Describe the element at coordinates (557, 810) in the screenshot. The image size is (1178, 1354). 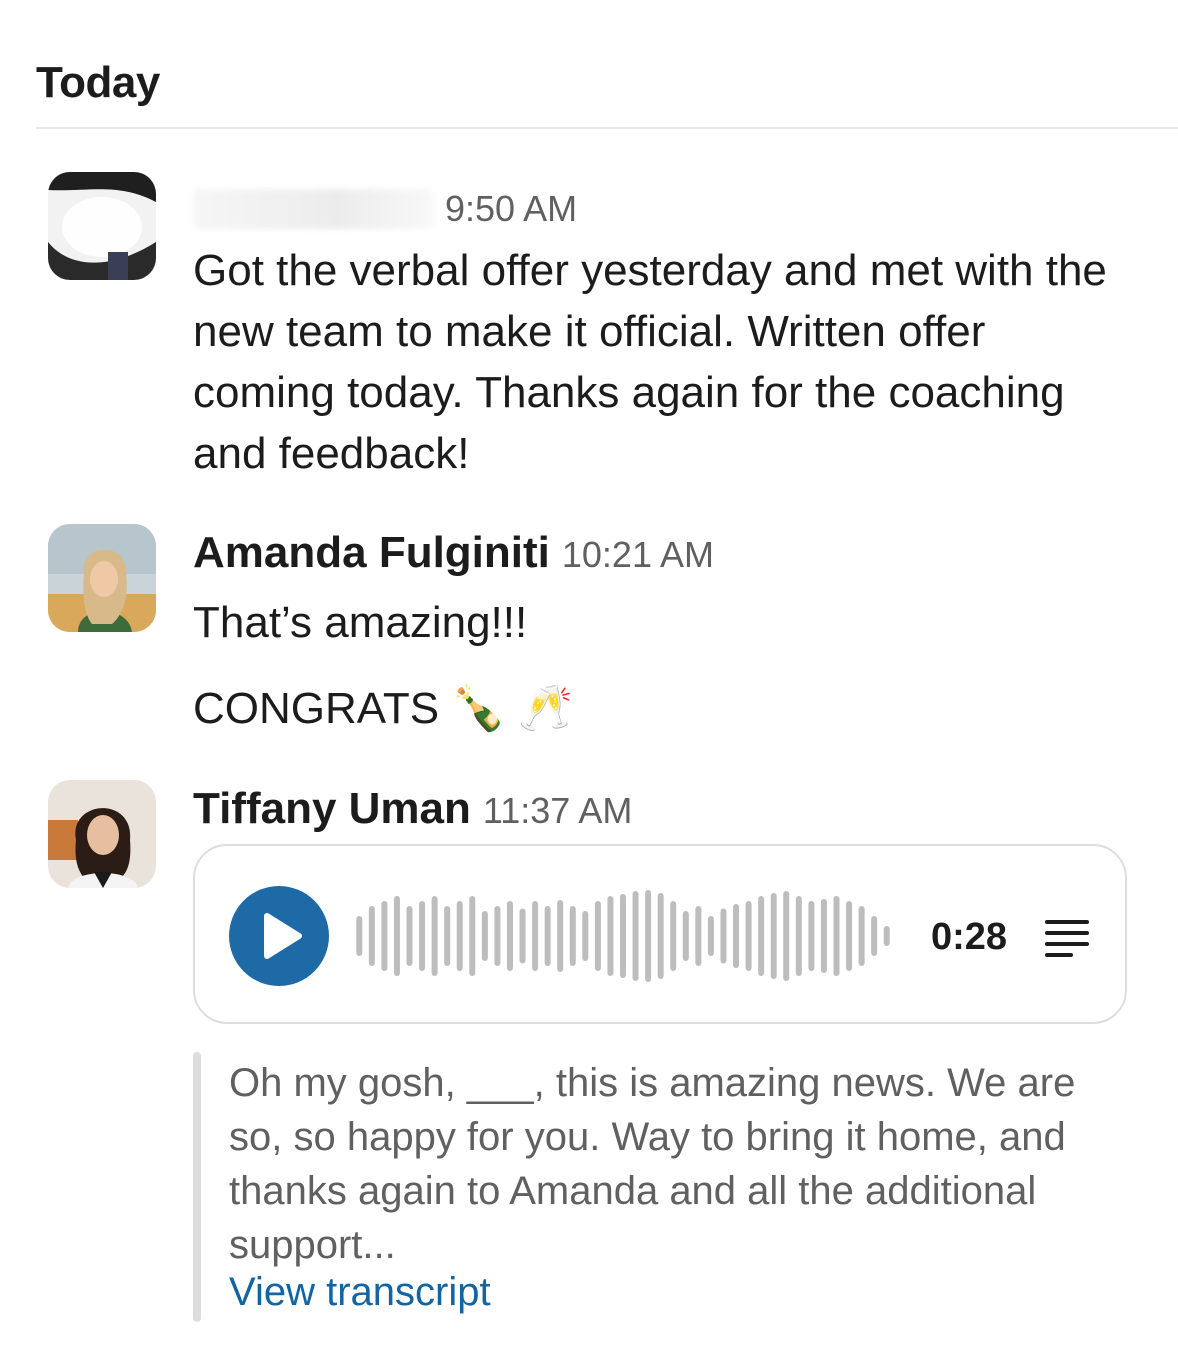
I see `timestamp: 11:37 AM` at that location.